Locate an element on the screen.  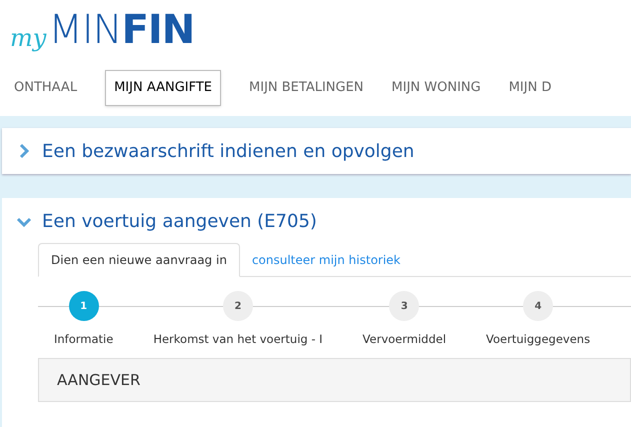
step-label: Vervoermiddel is located at coordinates (404, 339).